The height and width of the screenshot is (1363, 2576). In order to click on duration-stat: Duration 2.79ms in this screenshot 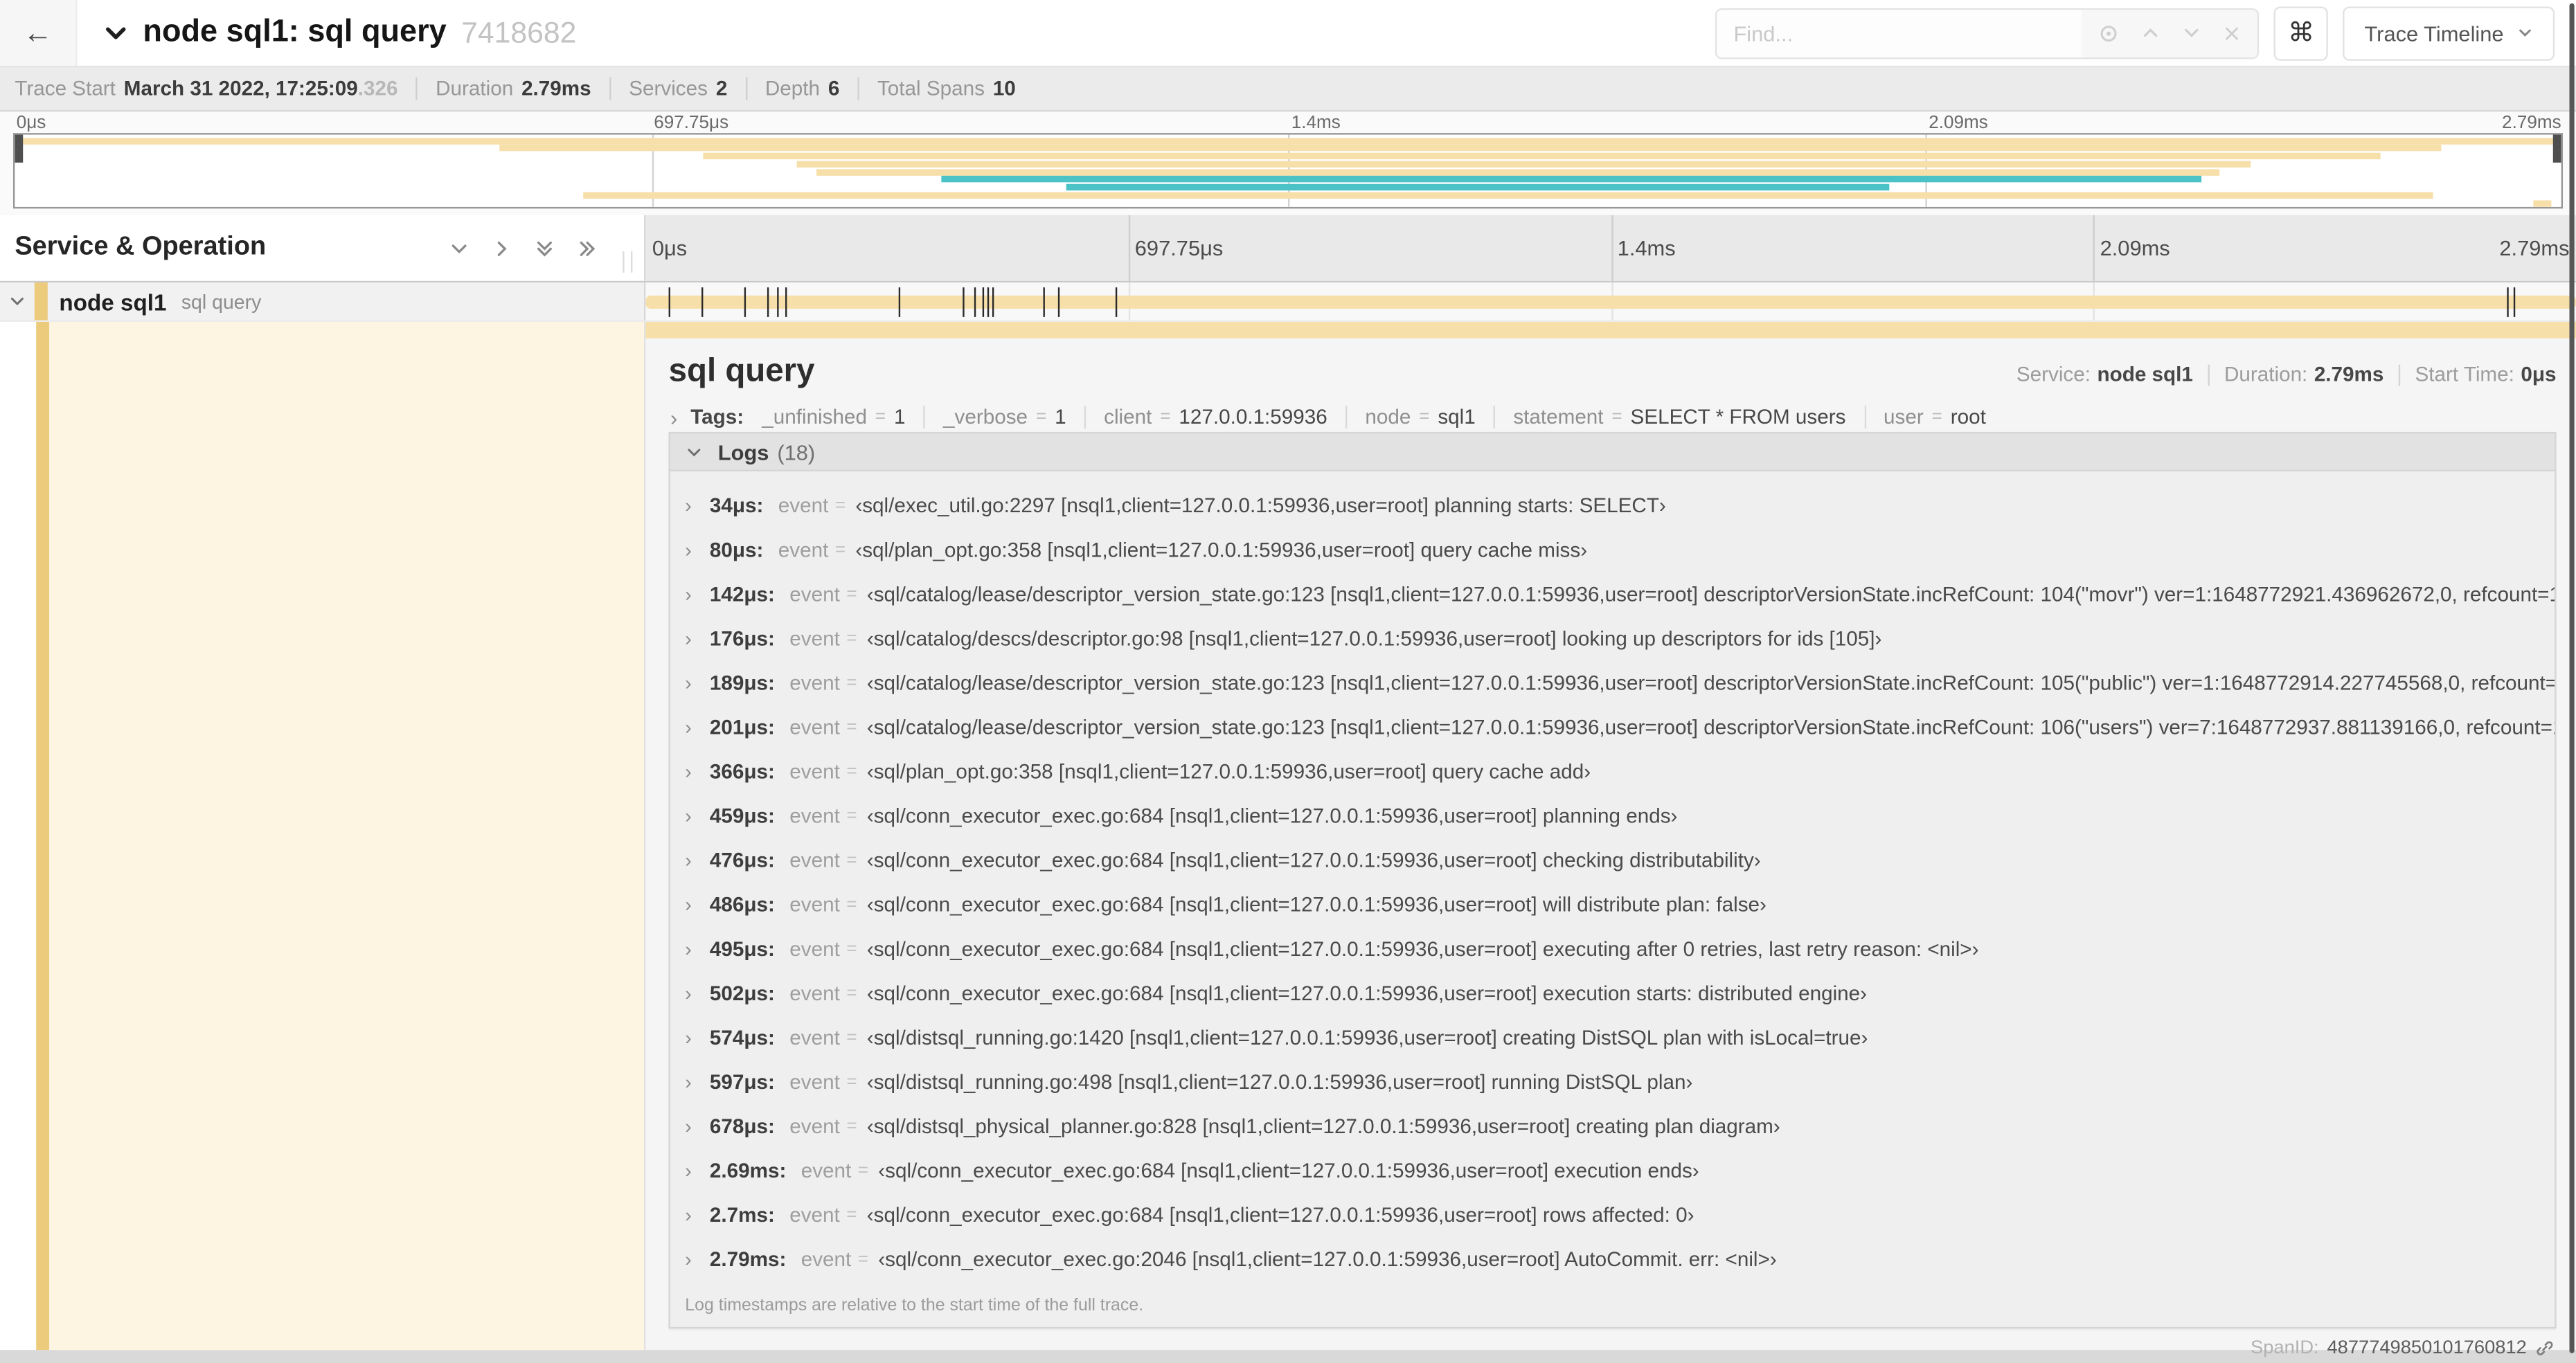, I will do `click(513, 88)`.